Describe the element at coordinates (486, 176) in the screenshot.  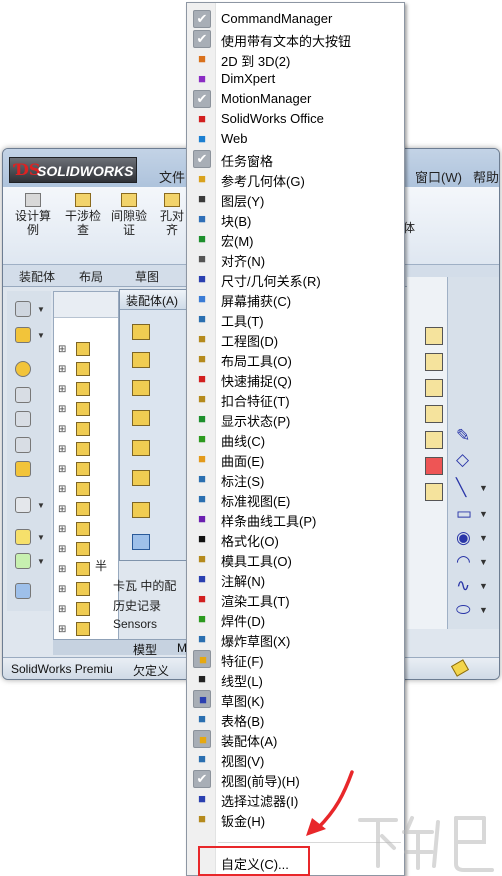
I see `menu-help: 帮助` at that location.